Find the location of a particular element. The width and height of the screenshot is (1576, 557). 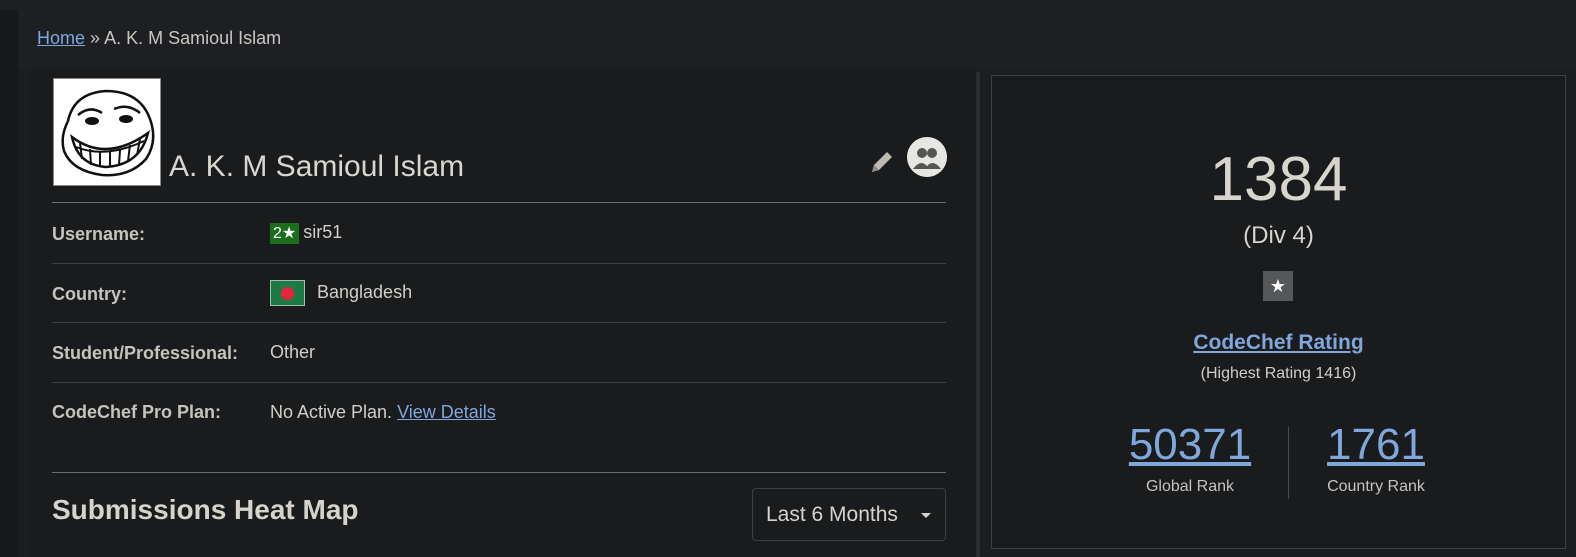

pro-plan-value: No Active Plan. View Details is located at coordinates (383, 412).